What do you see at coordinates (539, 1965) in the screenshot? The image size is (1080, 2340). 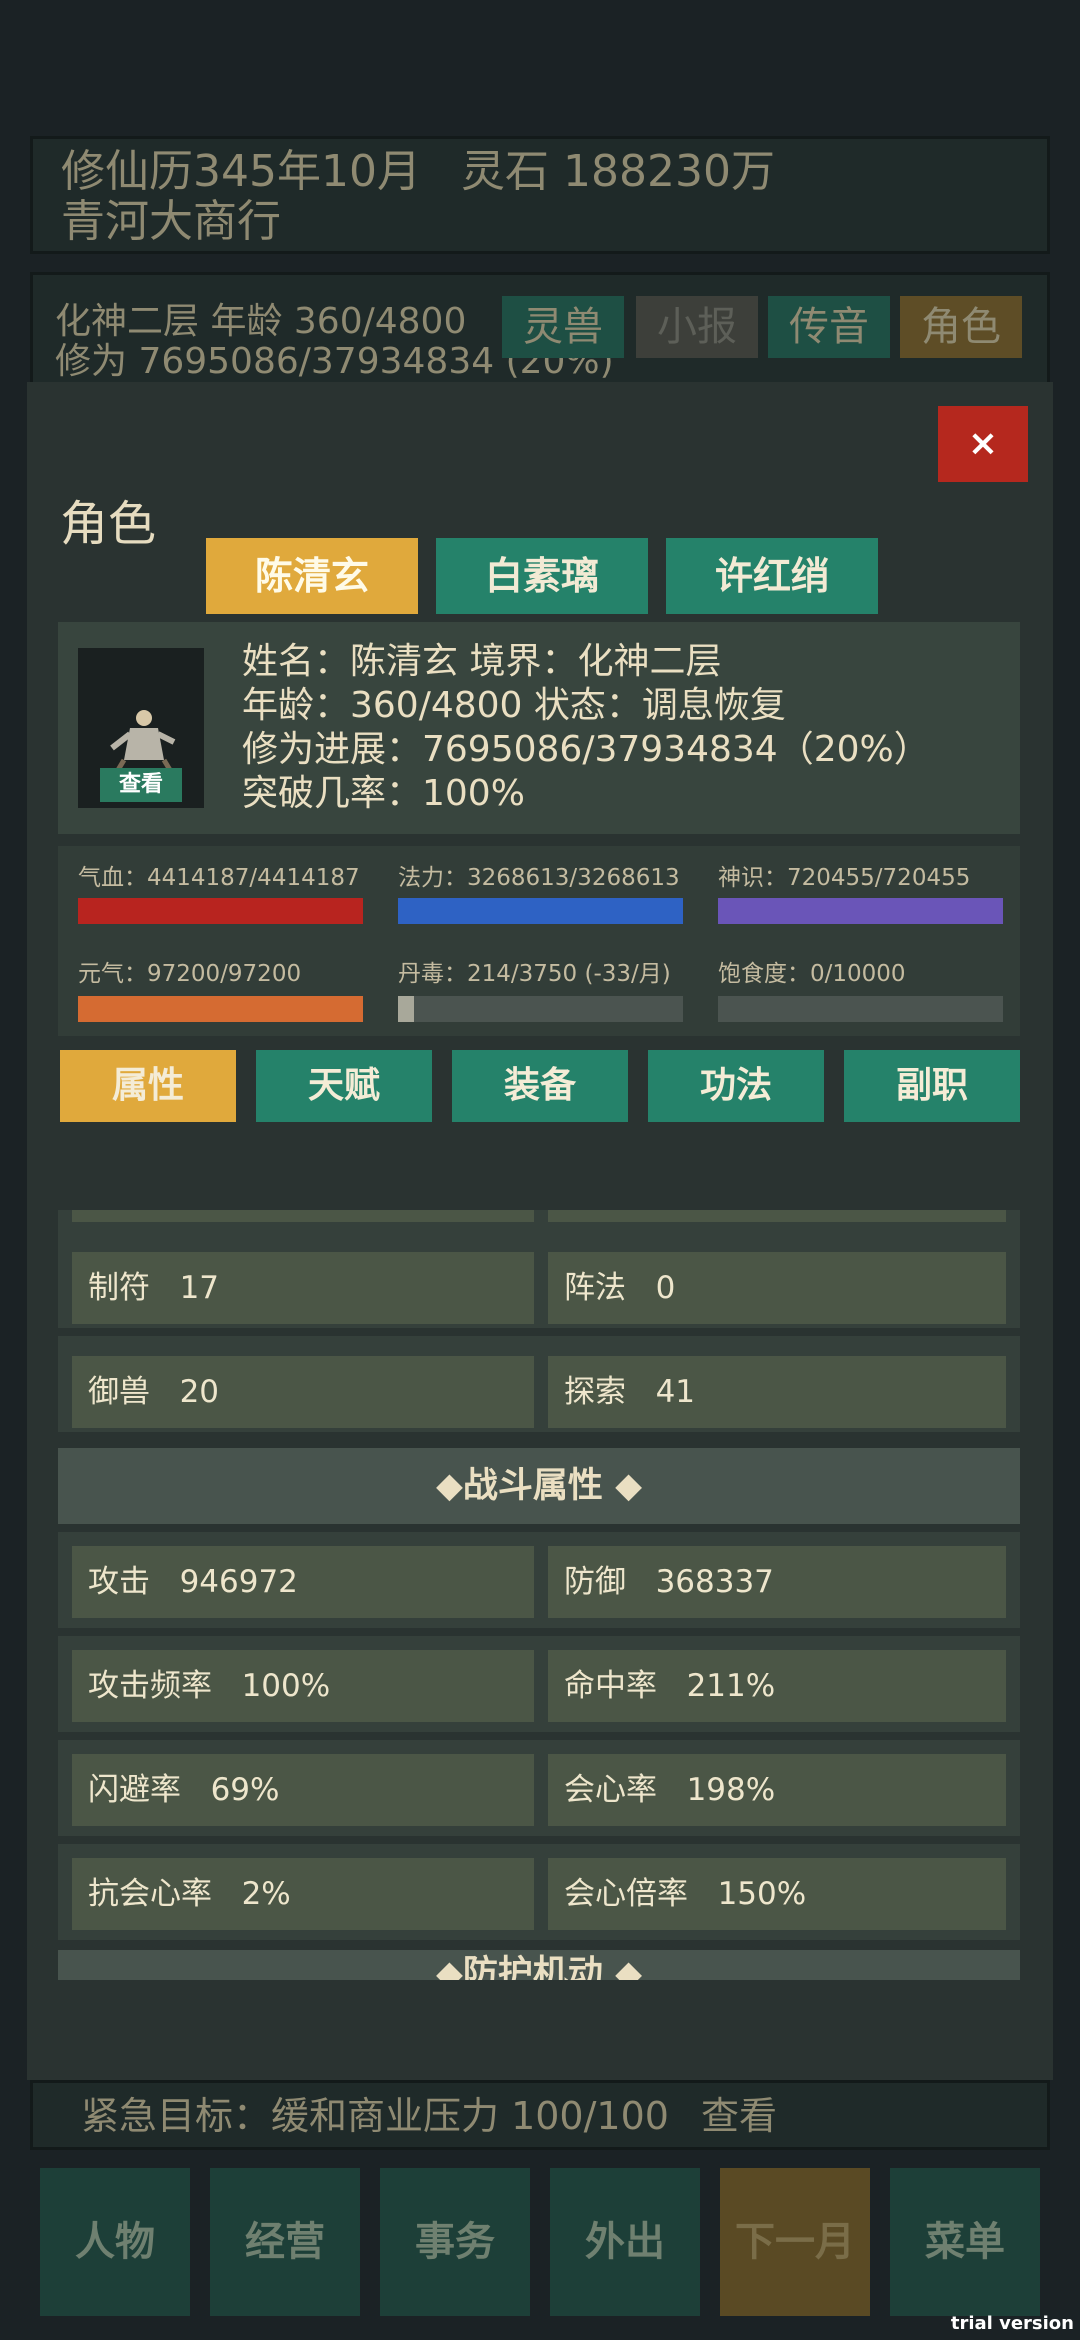 I see `protection-mobility-header: ◆防护机动 ◆` at bounding box center [539, 1965].